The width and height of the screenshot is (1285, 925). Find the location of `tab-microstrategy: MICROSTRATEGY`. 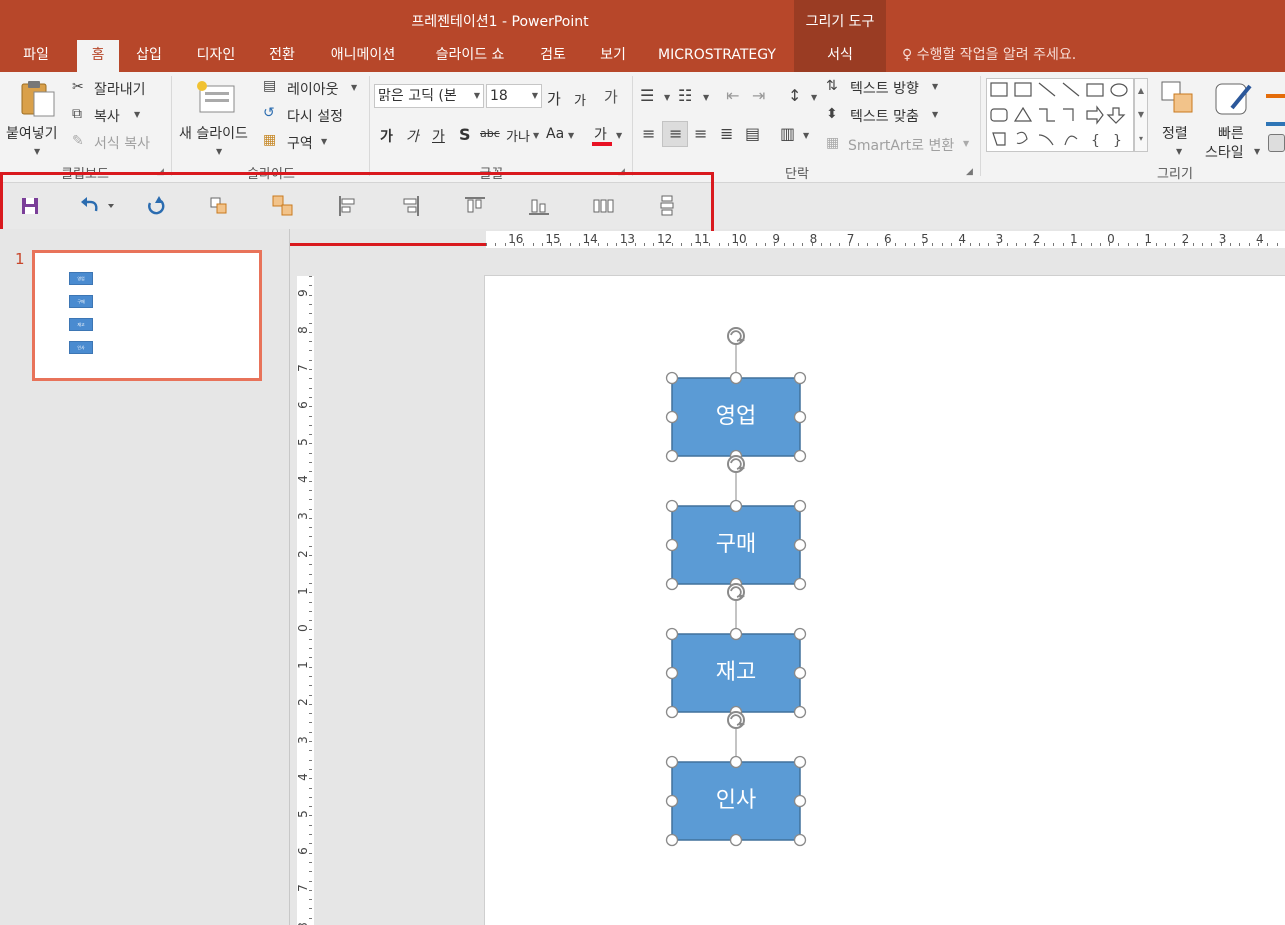

tab-microstrategy: MICROSTRATEGY is located at coordinates (717, 56).